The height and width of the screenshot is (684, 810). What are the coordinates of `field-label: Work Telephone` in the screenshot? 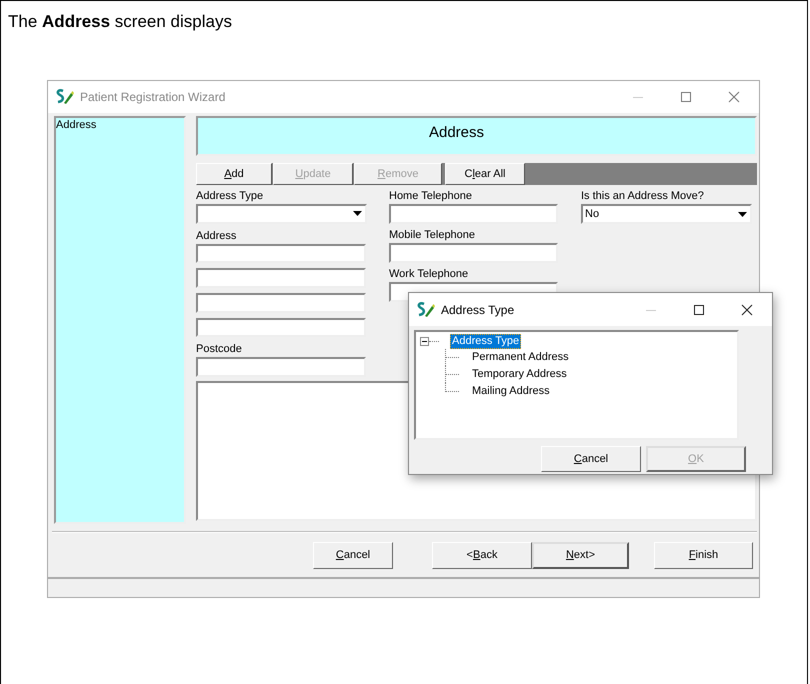 It's located at (428, 274).